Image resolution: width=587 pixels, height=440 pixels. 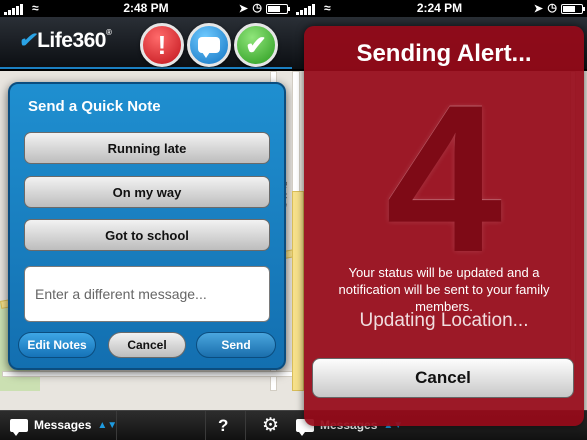 I want to click on status-time: 2:48 PM, so click(x=146, y=8).